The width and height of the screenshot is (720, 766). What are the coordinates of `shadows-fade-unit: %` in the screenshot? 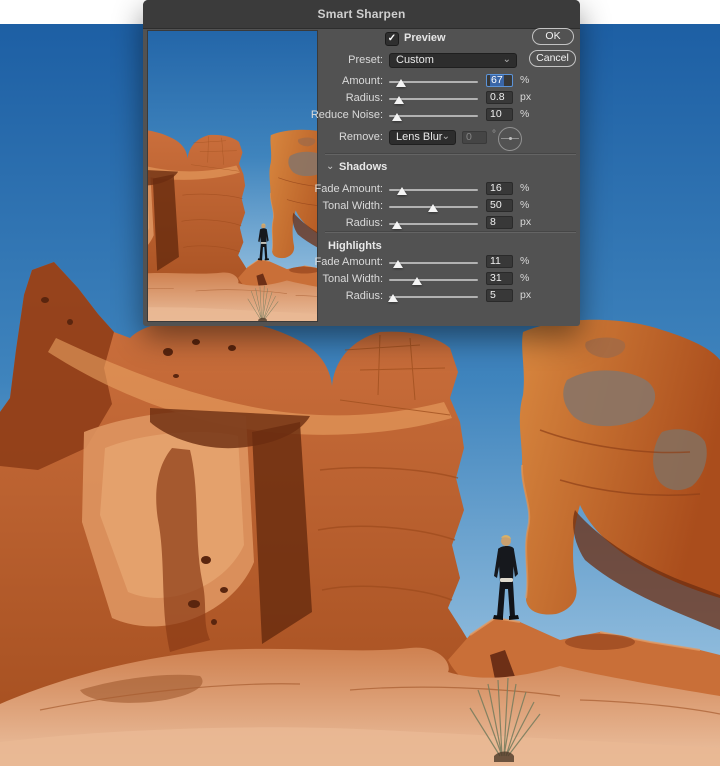 It's located at (525, 188).